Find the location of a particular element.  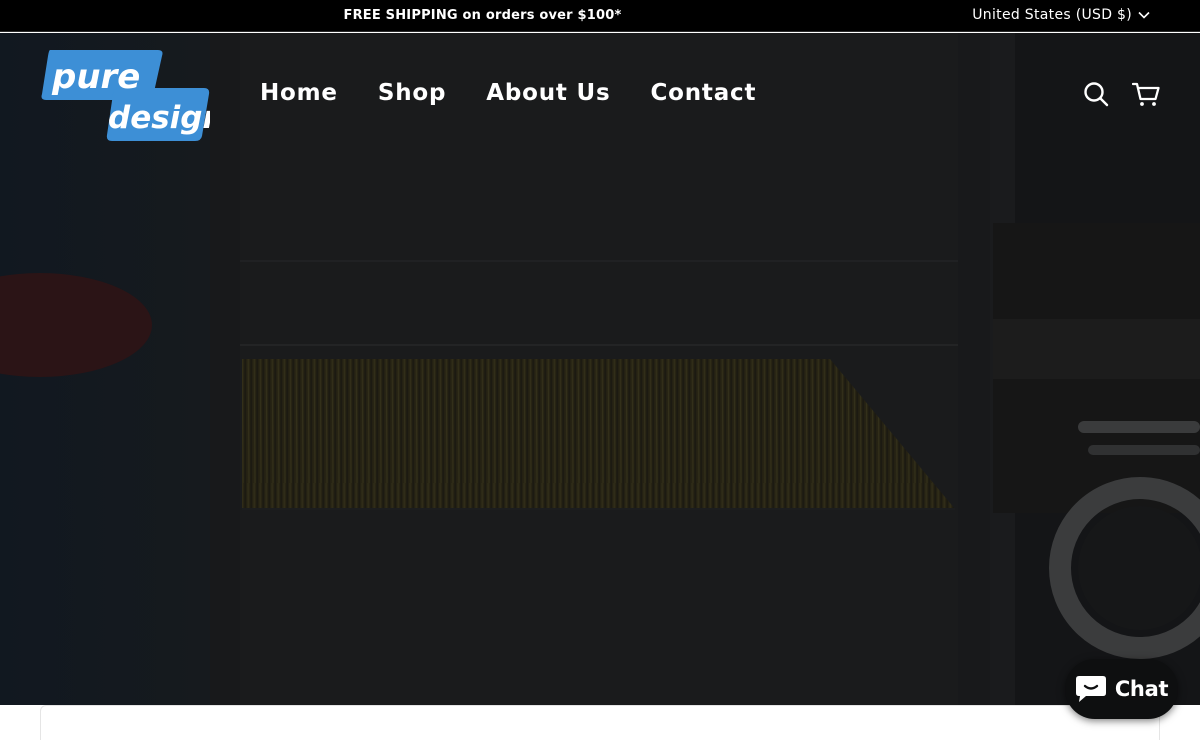

chat-bubble-icon is located at coordinates (1090, 689).